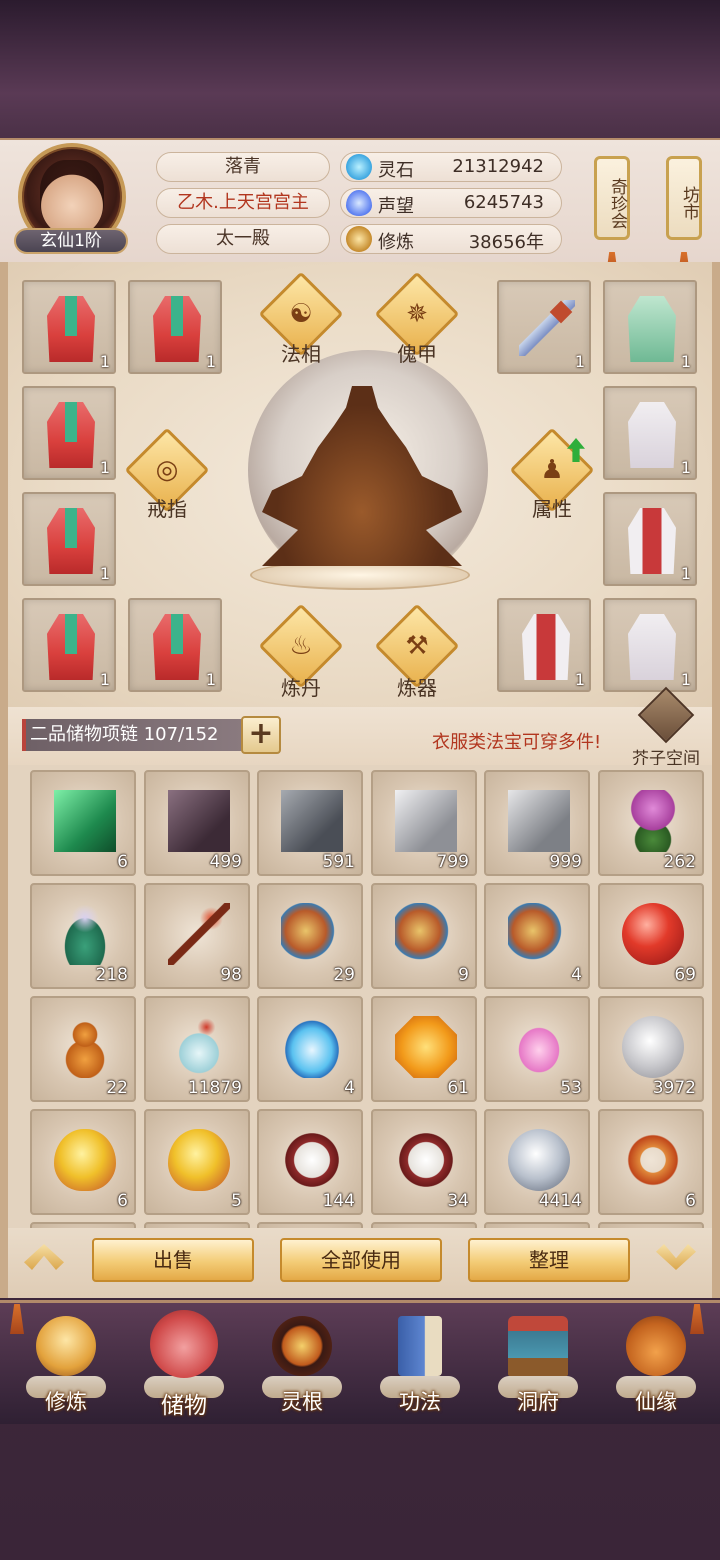 The width and height of the screenshot is (720, 1560). Describe the element at coordinates (349, 1088) in the screenshot. I see `item-count: 4` at that location.